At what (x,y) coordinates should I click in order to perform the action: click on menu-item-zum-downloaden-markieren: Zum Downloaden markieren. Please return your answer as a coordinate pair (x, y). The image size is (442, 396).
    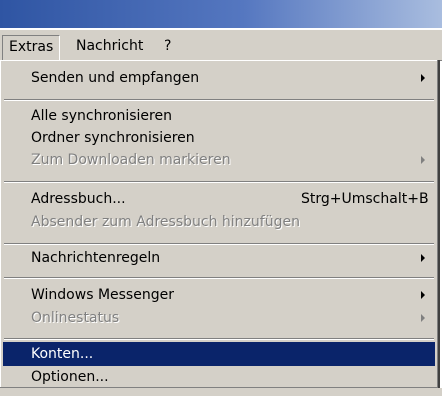
    Looking at the image, I should click on (219, 160).